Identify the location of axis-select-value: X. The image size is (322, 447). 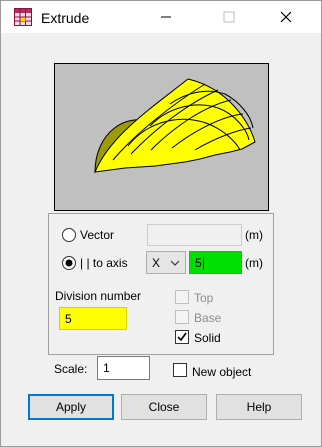
(156, 262).